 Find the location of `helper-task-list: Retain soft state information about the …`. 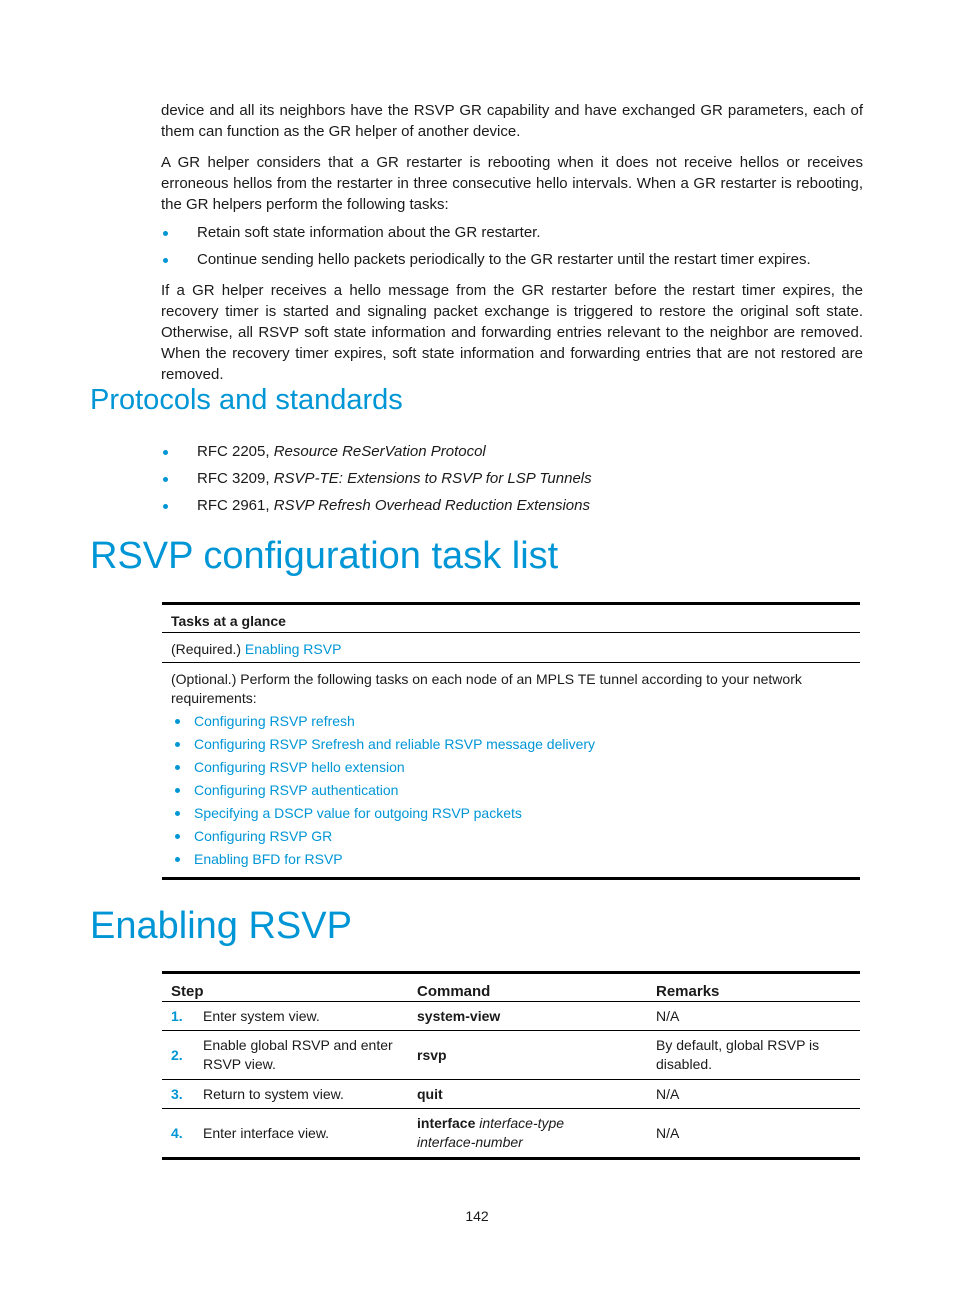

helper-task-list: Retain soft state information about the … is located at coordinates (486, 249).